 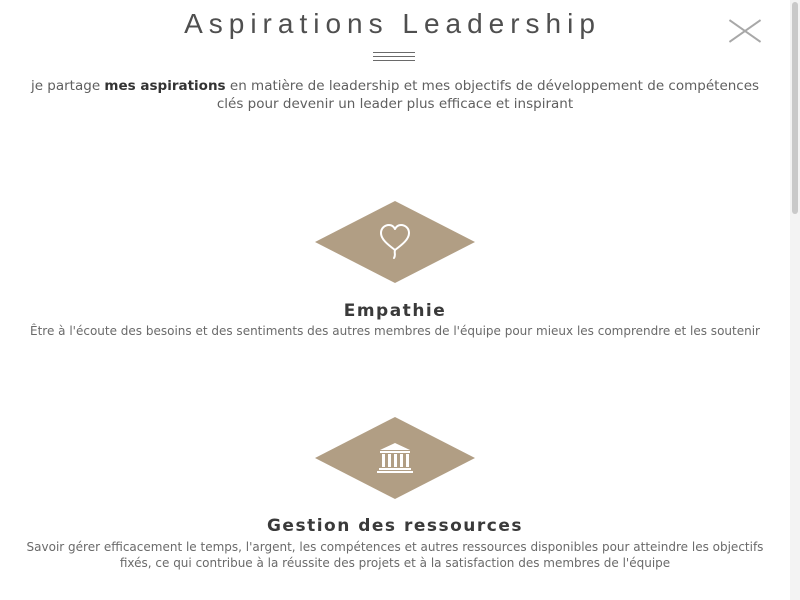 I want to click on scrollbar-thumb, so click(x=795, y=108).